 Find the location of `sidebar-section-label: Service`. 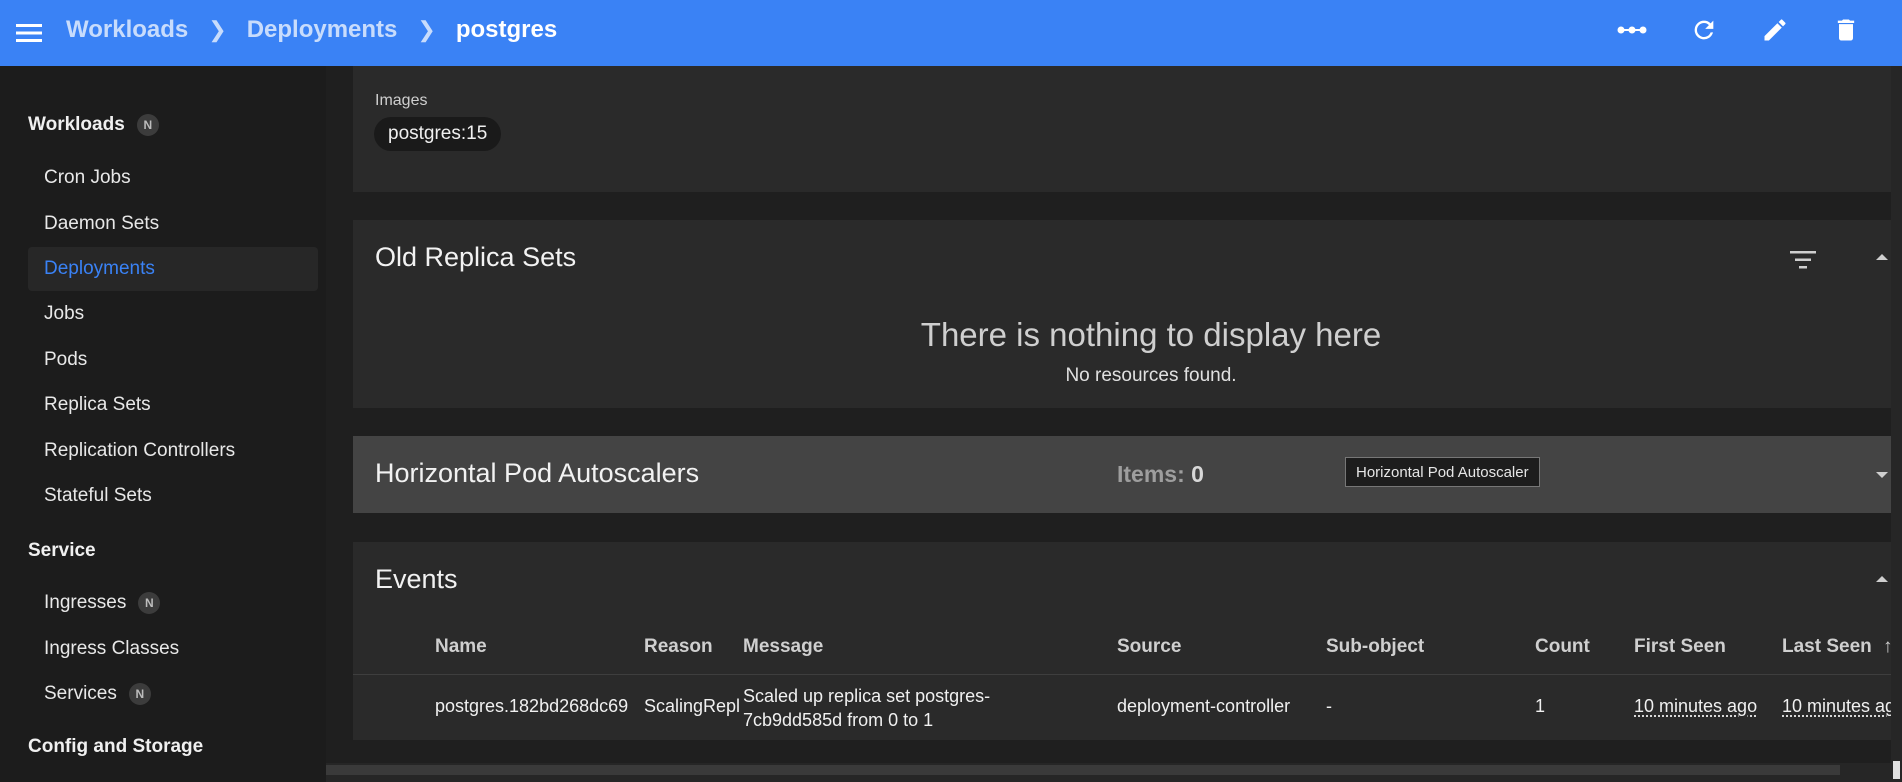

sidebar-section-label: Service is located at coordinates (62, 550).